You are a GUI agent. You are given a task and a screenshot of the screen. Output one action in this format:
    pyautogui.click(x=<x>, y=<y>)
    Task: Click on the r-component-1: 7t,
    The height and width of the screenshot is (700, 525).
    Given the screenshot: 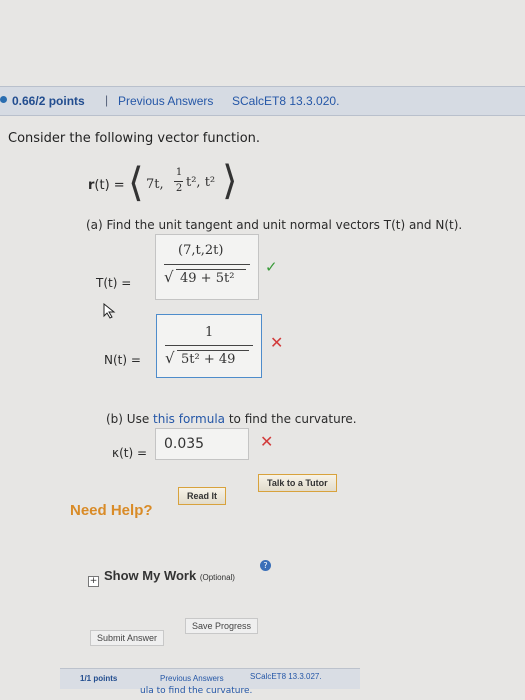 What is the action you would take?
    pyautogui.click(x=155, y=184)
    